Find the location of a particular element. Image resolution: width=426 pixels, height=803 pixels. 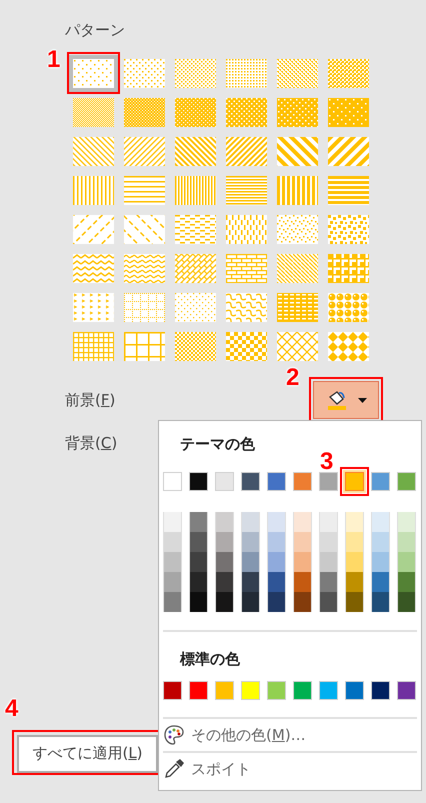

step-number: 2 is located at coordinates (293, 378).